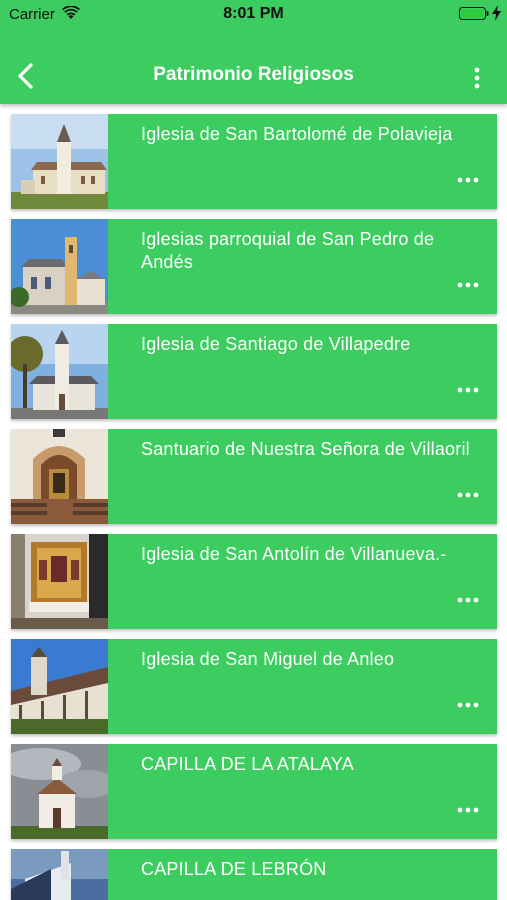  I want to click on item-title: Iglesia de San Antolín de Villanueva.-, so click(294, 554).